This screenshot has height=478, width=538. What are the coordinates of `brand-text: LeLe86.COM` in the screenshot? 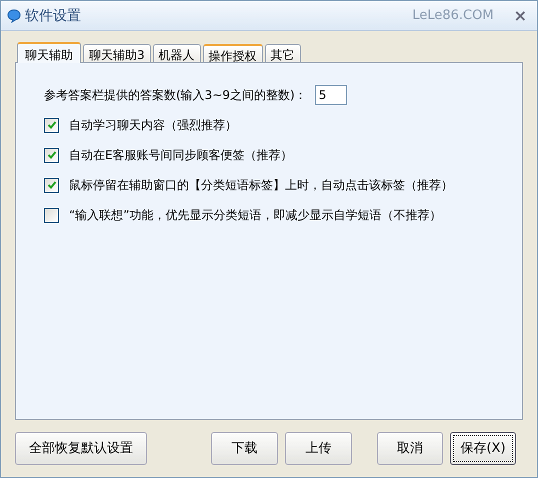 It's located at (453, 15).